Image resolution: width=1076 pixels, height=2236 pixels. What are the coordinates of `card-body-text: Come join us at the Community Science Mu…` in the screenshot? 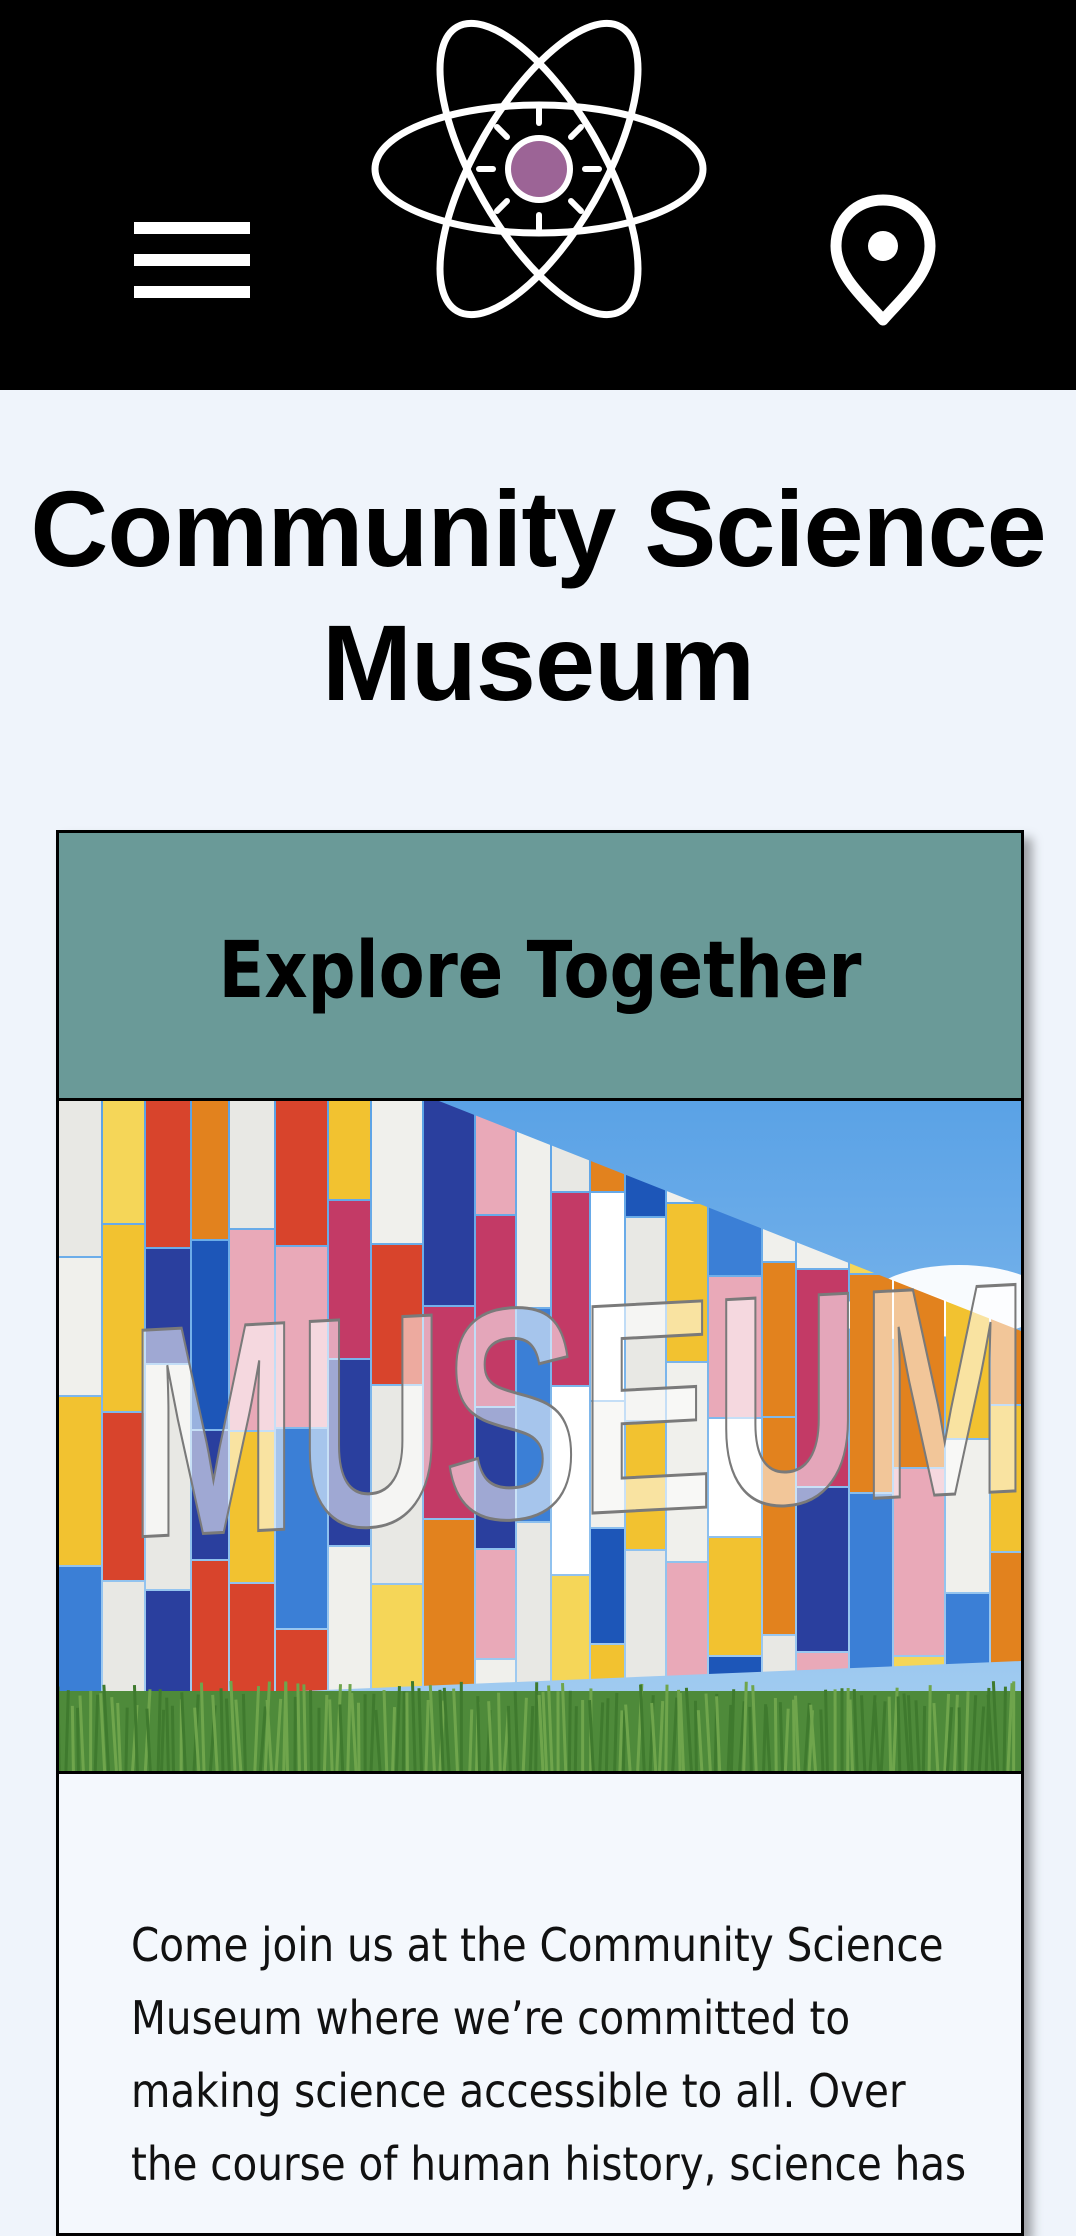 It's located at (549, 2055).